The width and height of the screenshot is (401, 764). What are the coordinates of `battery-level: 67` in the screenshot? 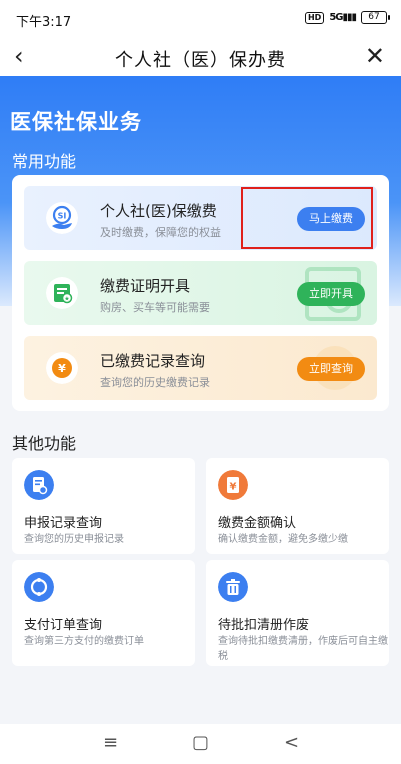 It's located at (374, 17).